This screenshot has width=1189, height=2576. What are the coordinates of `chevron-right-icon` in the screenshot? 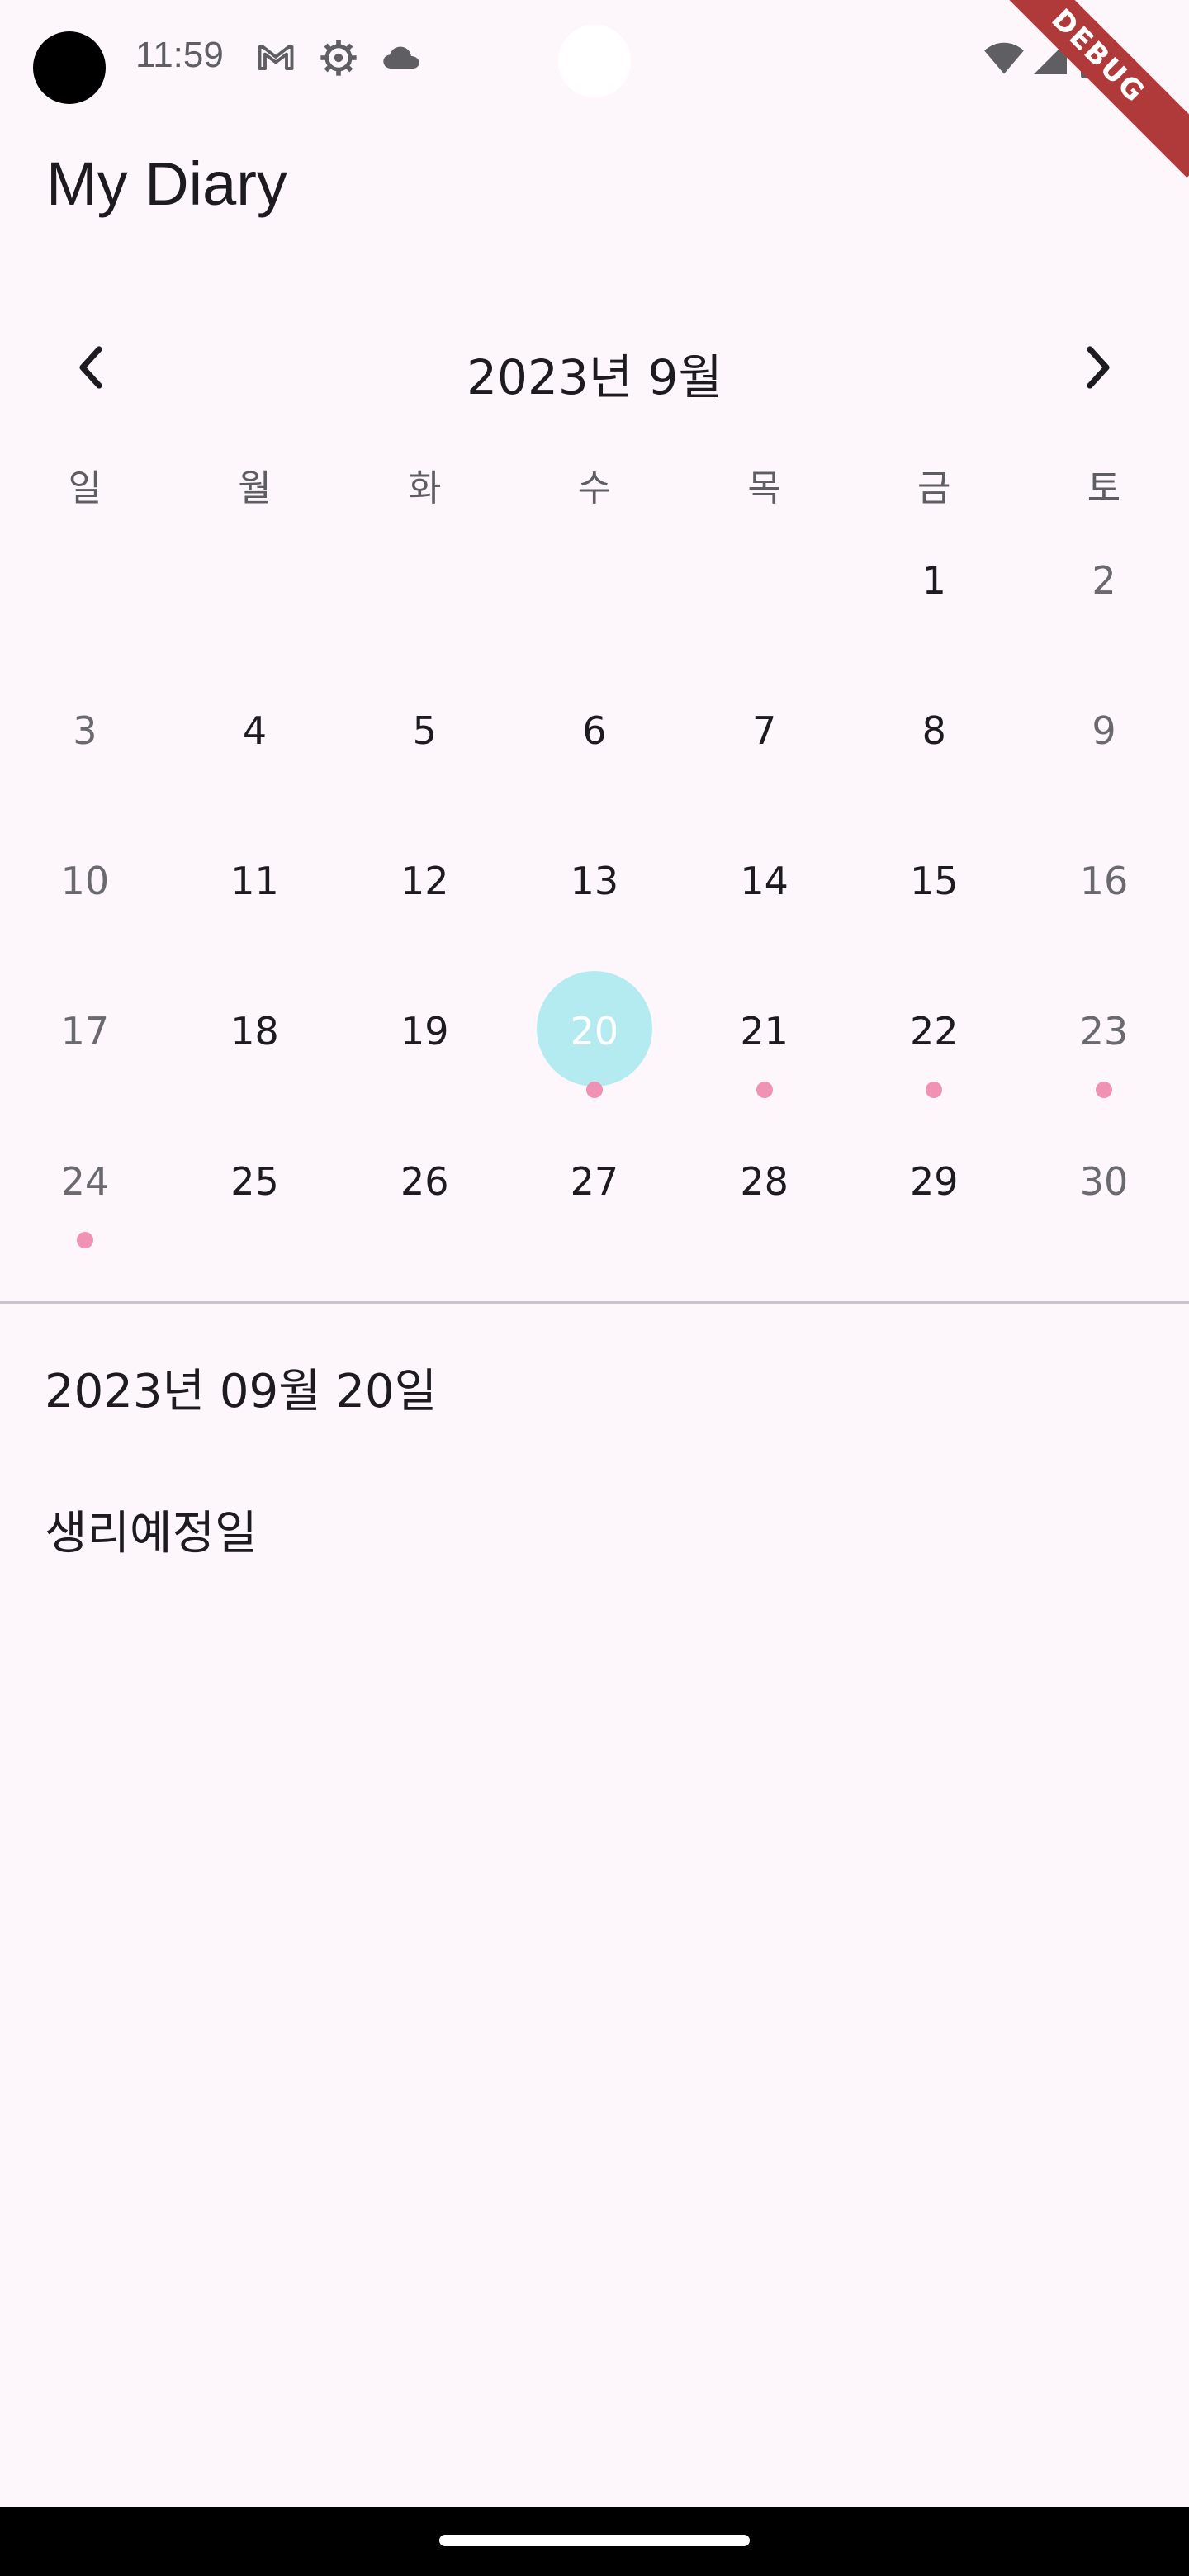 It's located at (1098, 367).